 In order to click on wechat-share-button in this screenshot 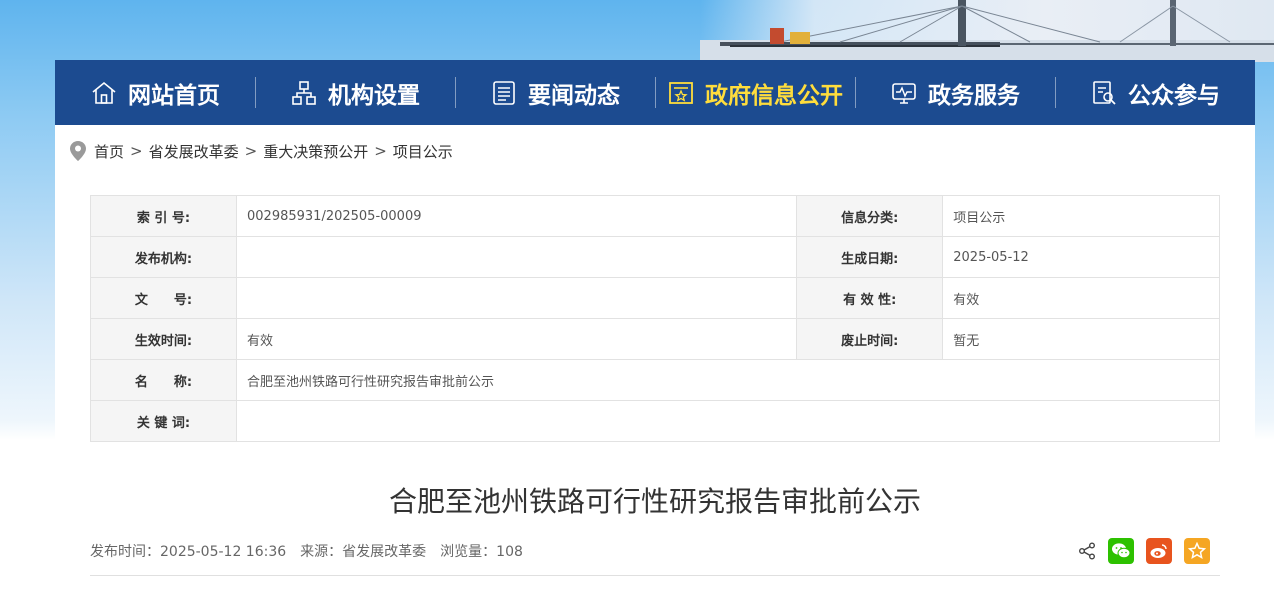, I will do `click(1121, 551)`.